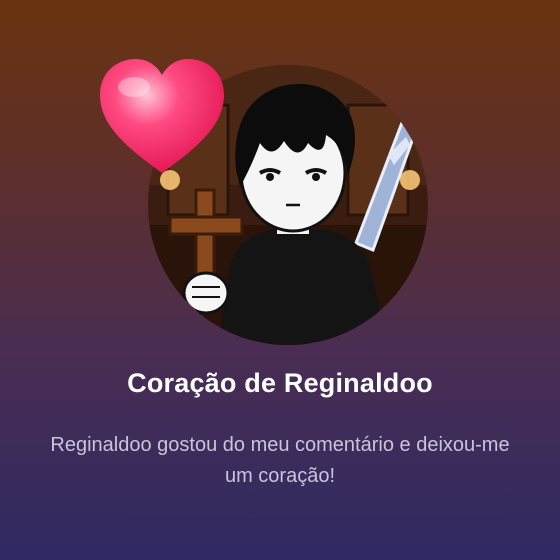 Image resolution: width=560 pixels, height=560 pixels. I want to click on heart-icon, so click(162, 116).